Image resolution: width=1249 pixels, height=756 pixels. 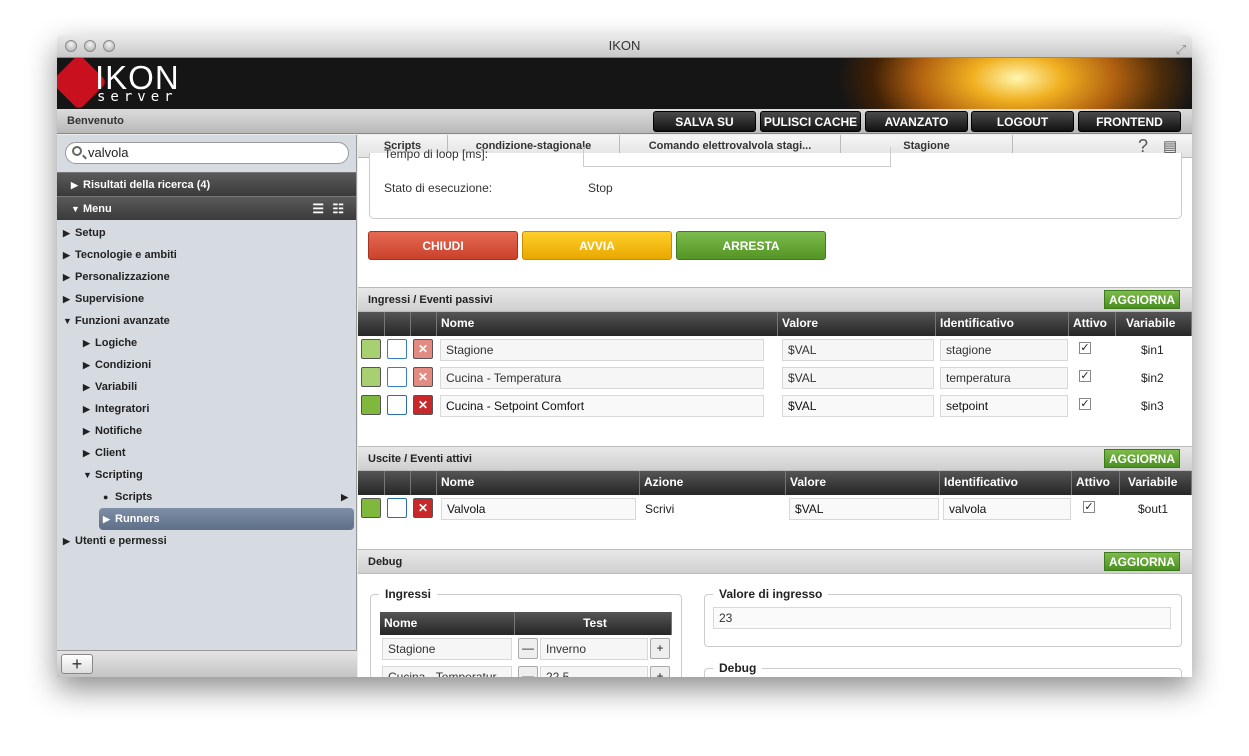 What do you see at coordinates (206, 299) in the screenshot?
I see `sidebar-item-supervisione: ▶ Supervisione` at bounding box center [206, 299].